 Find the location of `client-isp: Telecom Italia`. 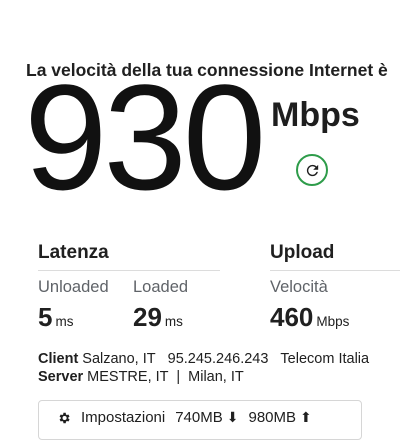

client-isp: Telecom Italia is located at coordinates (325, 359).